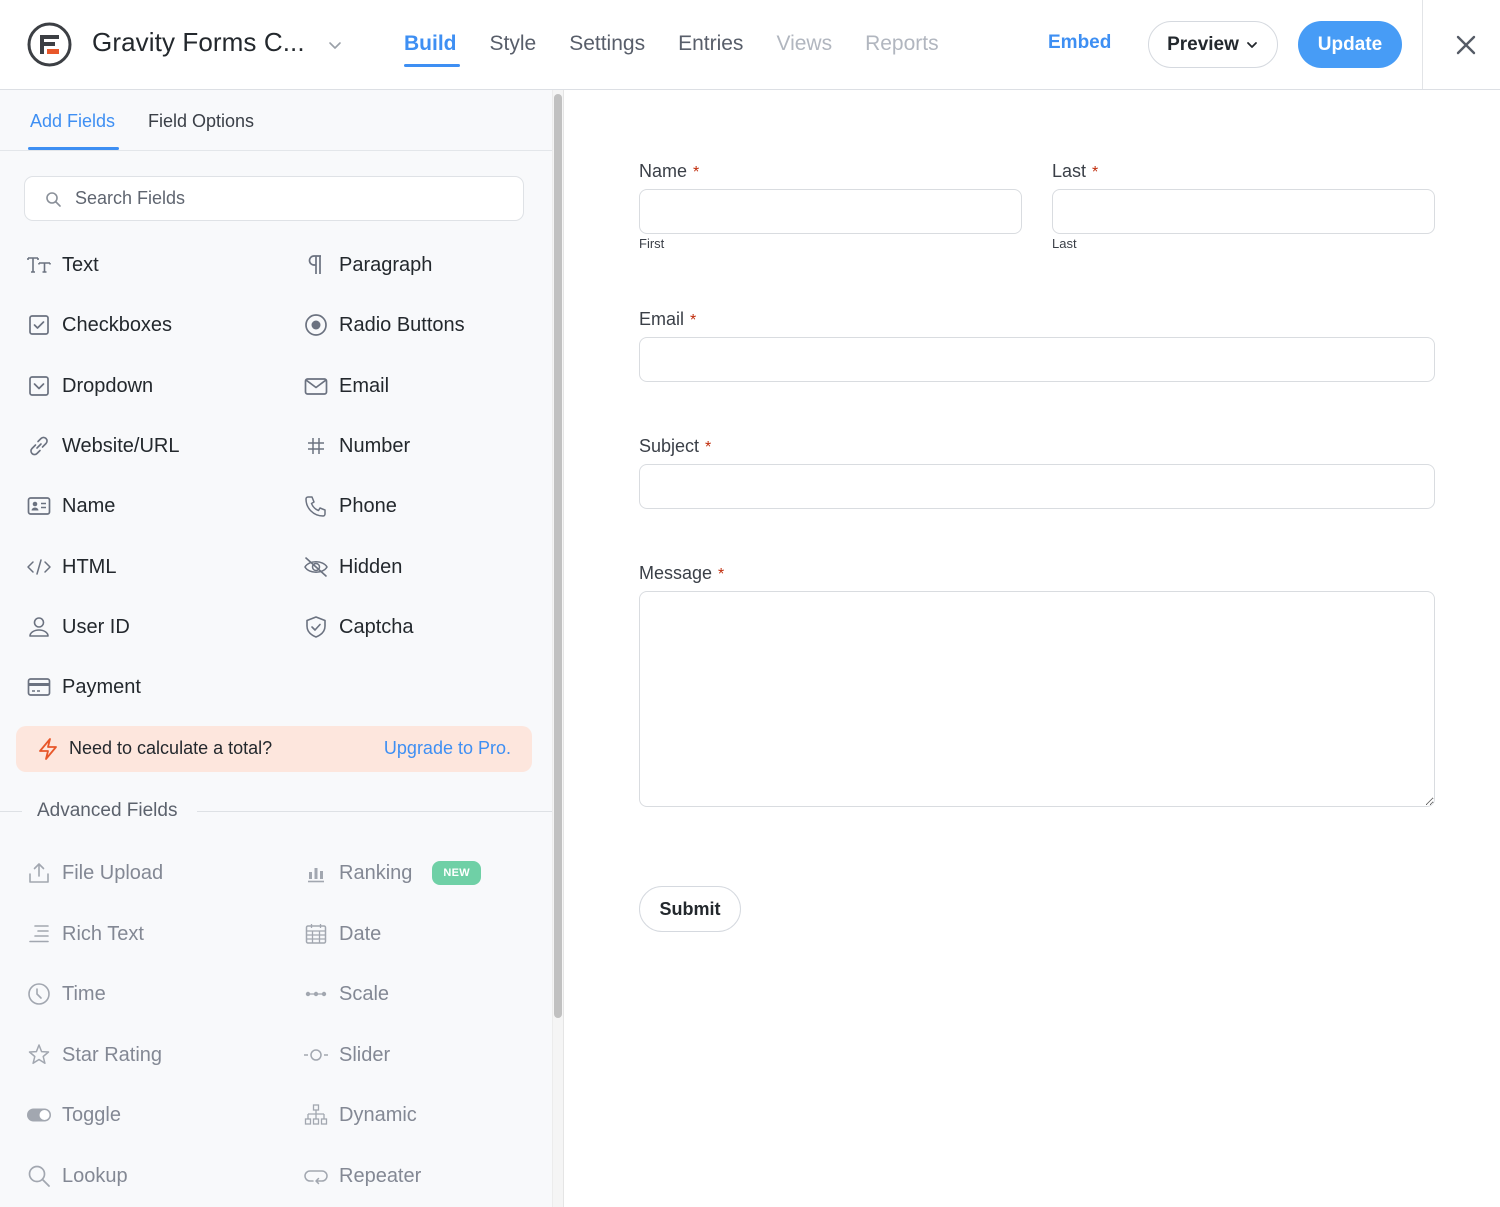 The width and height of the screenshot is (1500, 1207). What do you see at coordinates (171, 748) in the screenshot?
I see `promo-text: Need to calculate a total?` at bounding box center [171, 748].